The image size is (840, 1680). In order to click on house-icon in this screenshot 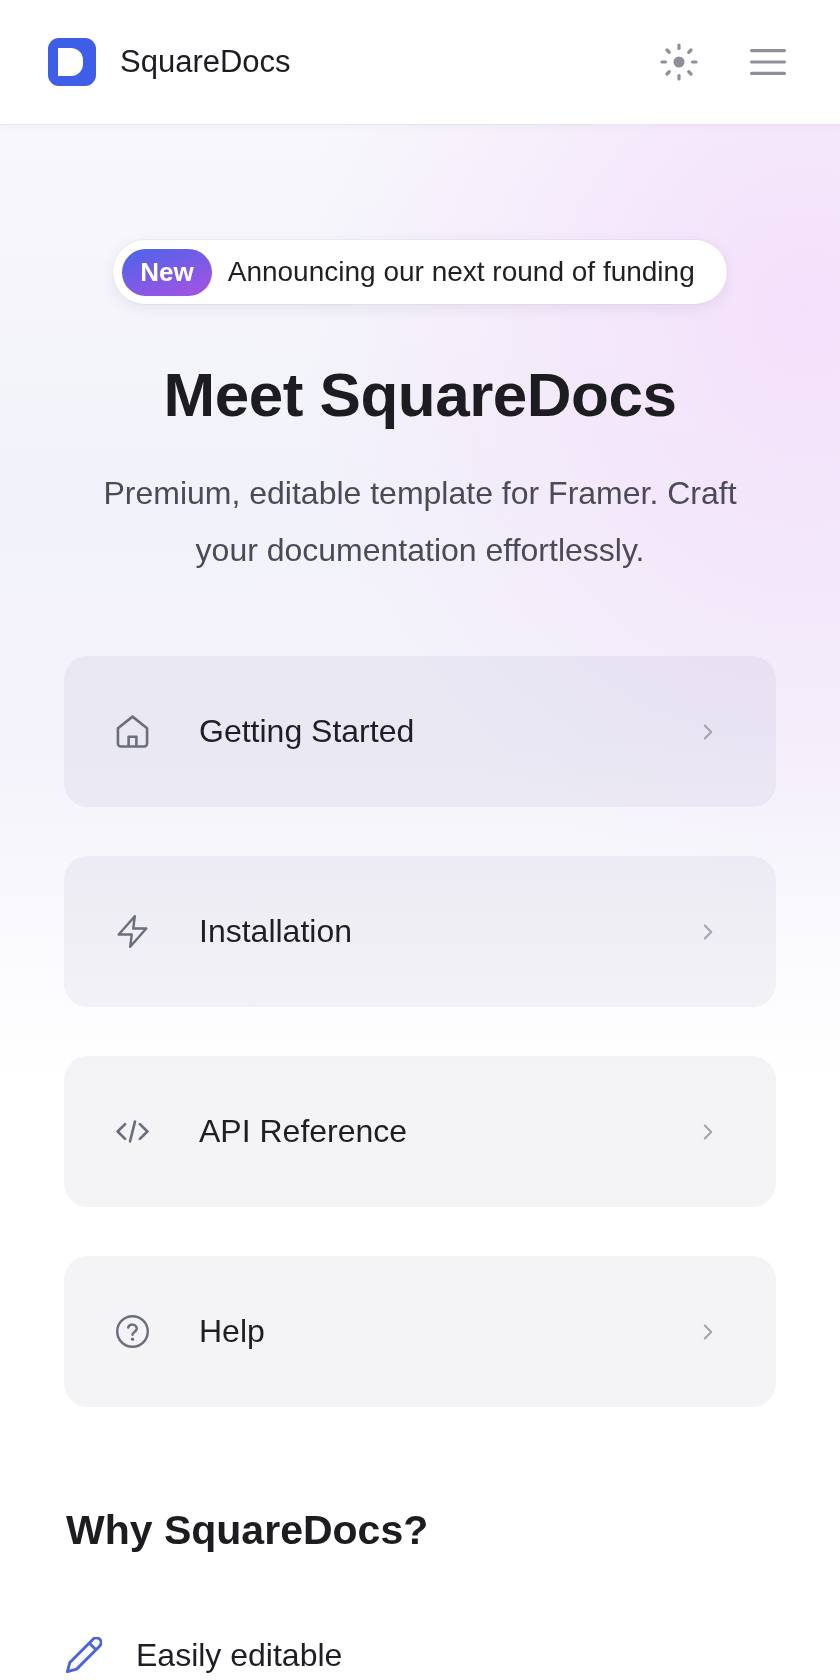, I will do `click(132, 731)`.